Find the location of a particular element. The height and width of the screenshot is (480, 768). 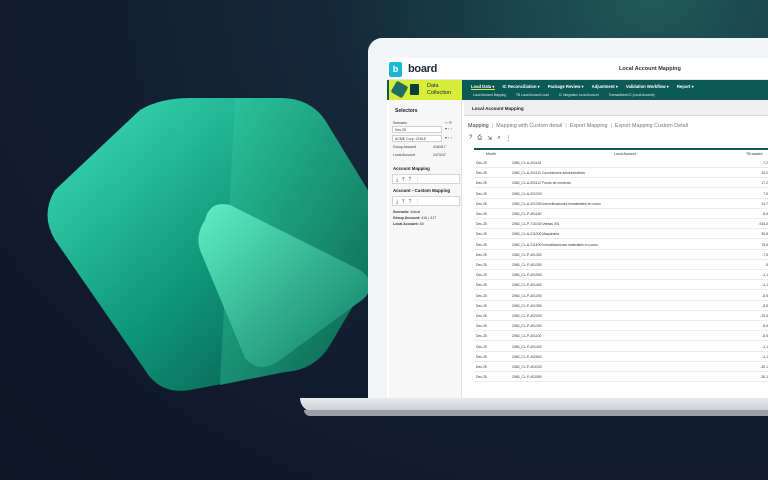

table-row: Dec.25 2060_CL-P-401150 -8,5 is located at coordinates (621, 214).